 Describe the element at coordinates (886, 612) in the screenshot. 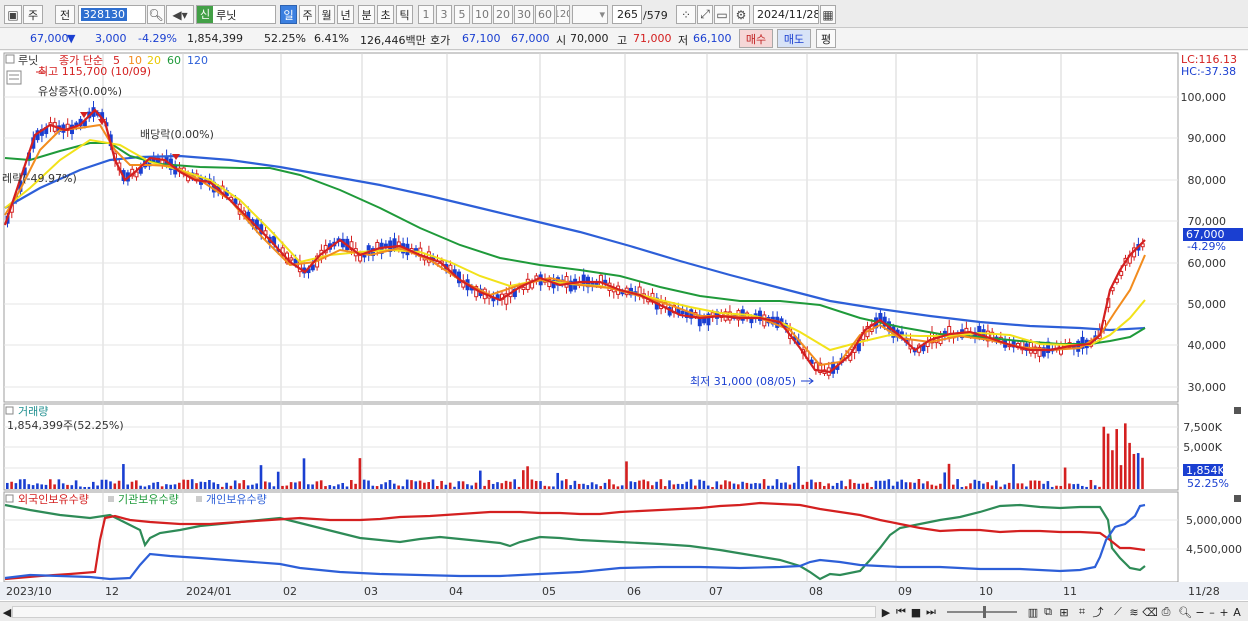

I see `scroll-right-icon: ▶` at that location.